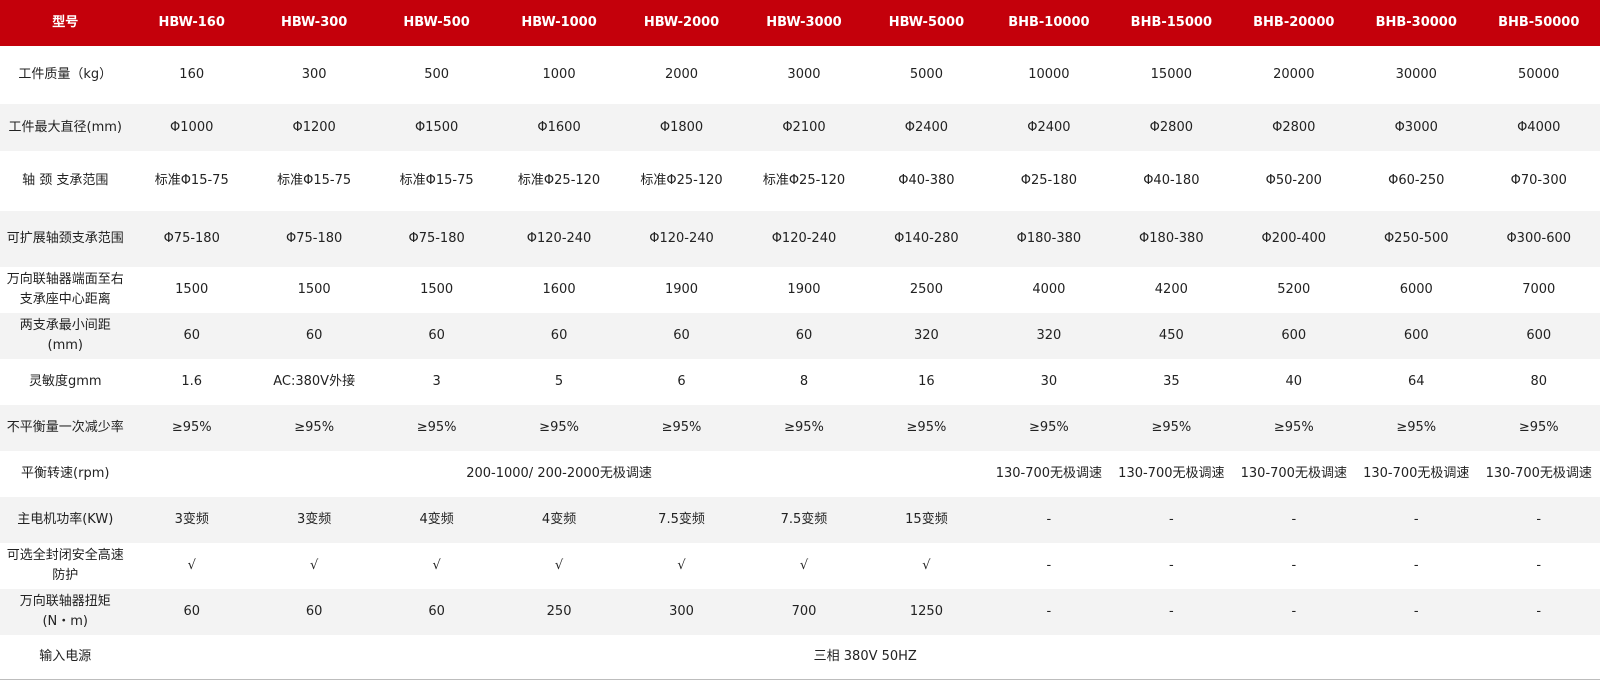 Image resolution: width=1600 pixels, height=685 pixels. Describe the element at coordinates (1416, 180) in the screenshot. I see `table-cell: Φ60-250` at that location.